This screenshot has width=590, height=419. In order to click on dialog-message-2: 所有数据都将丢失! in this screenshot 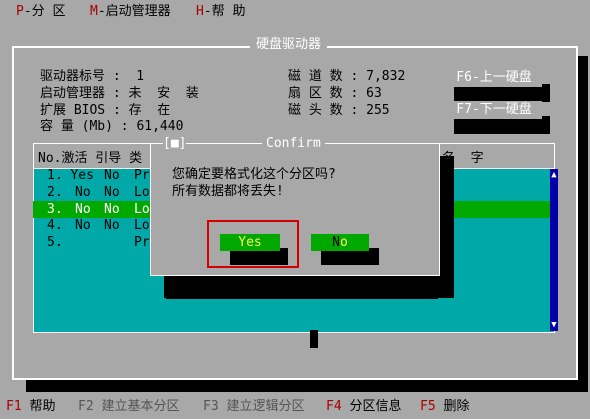, I will do `click(228, 191)`.